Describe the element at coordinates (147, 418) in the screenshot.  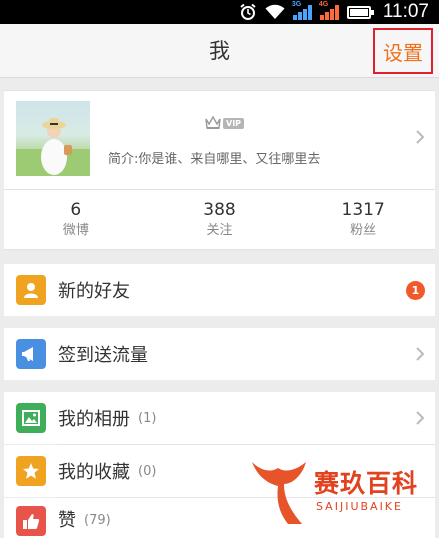
I see `list-item-count: (1)` at that location.